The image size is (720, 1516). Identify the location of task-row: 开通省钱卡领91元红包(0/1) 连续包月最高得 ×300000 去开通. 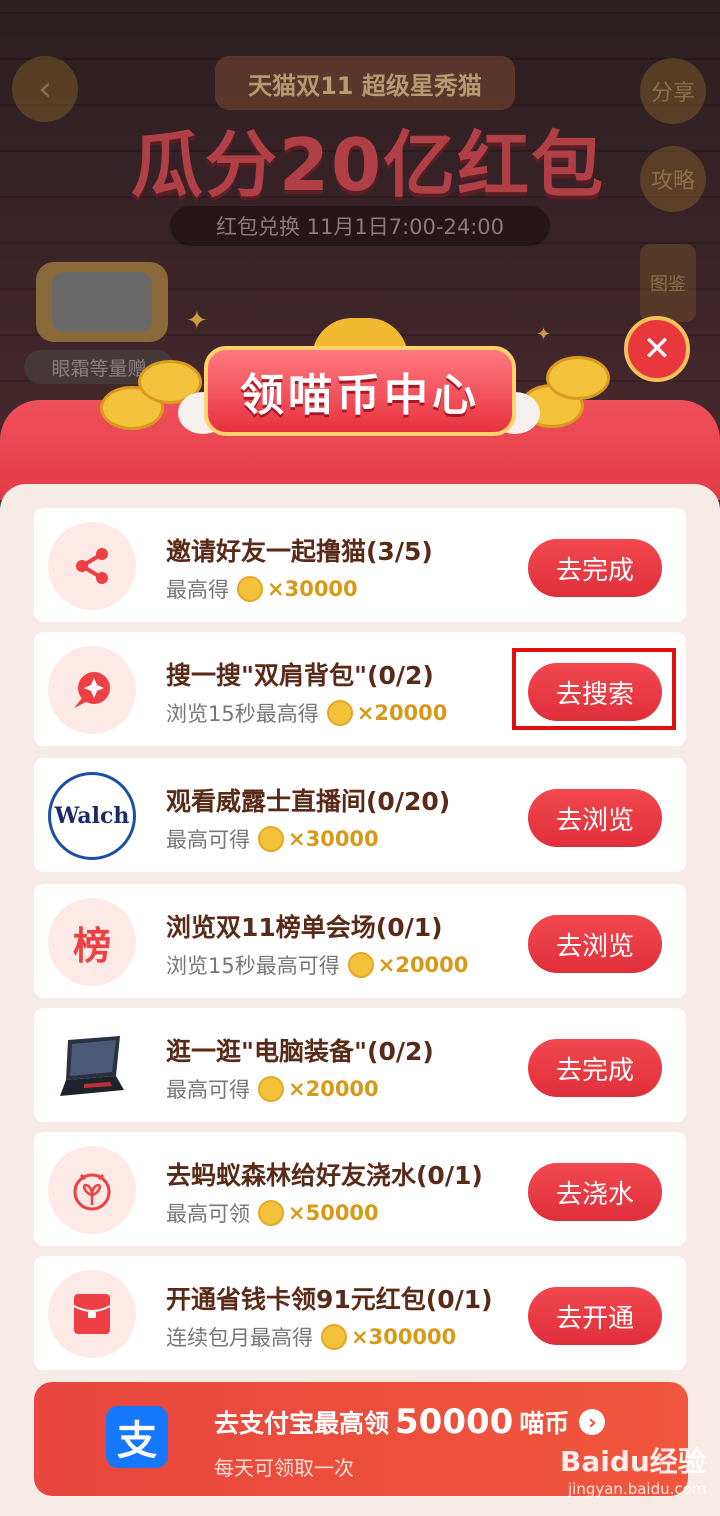
(360, 1313).